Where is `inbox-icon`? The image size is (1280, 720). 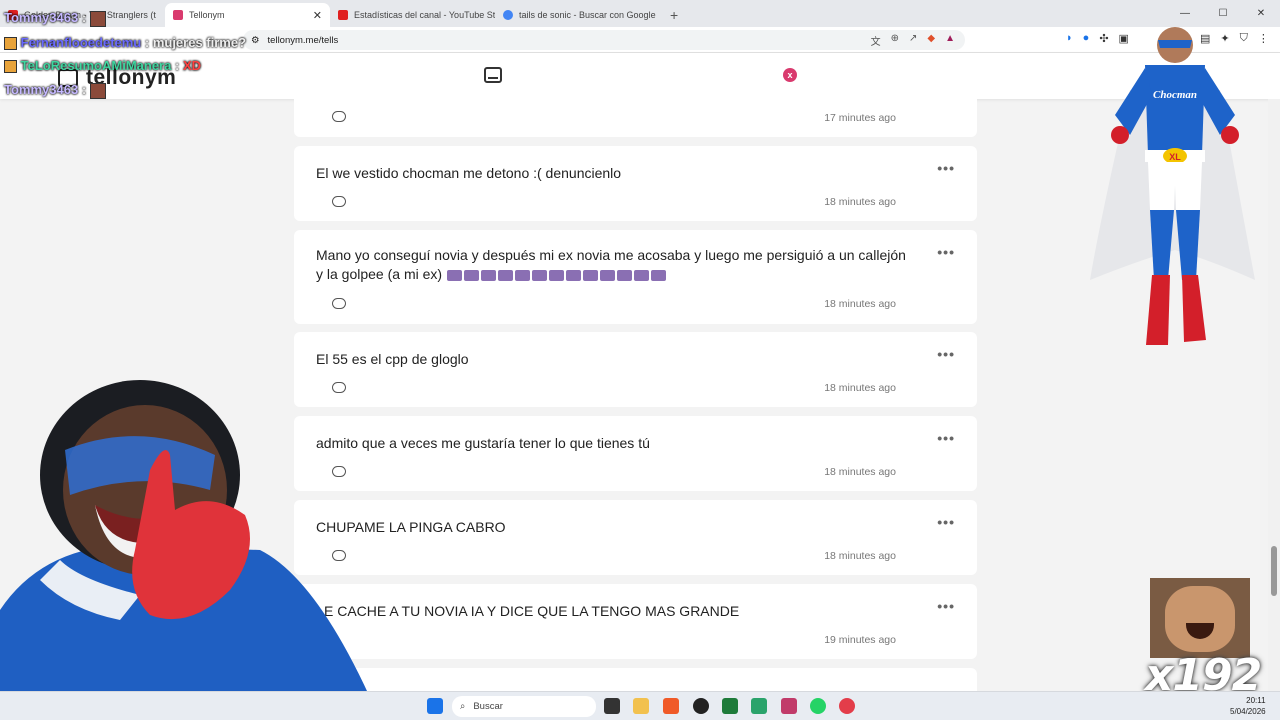 inbox-icon is located at coordinates (493, 75).